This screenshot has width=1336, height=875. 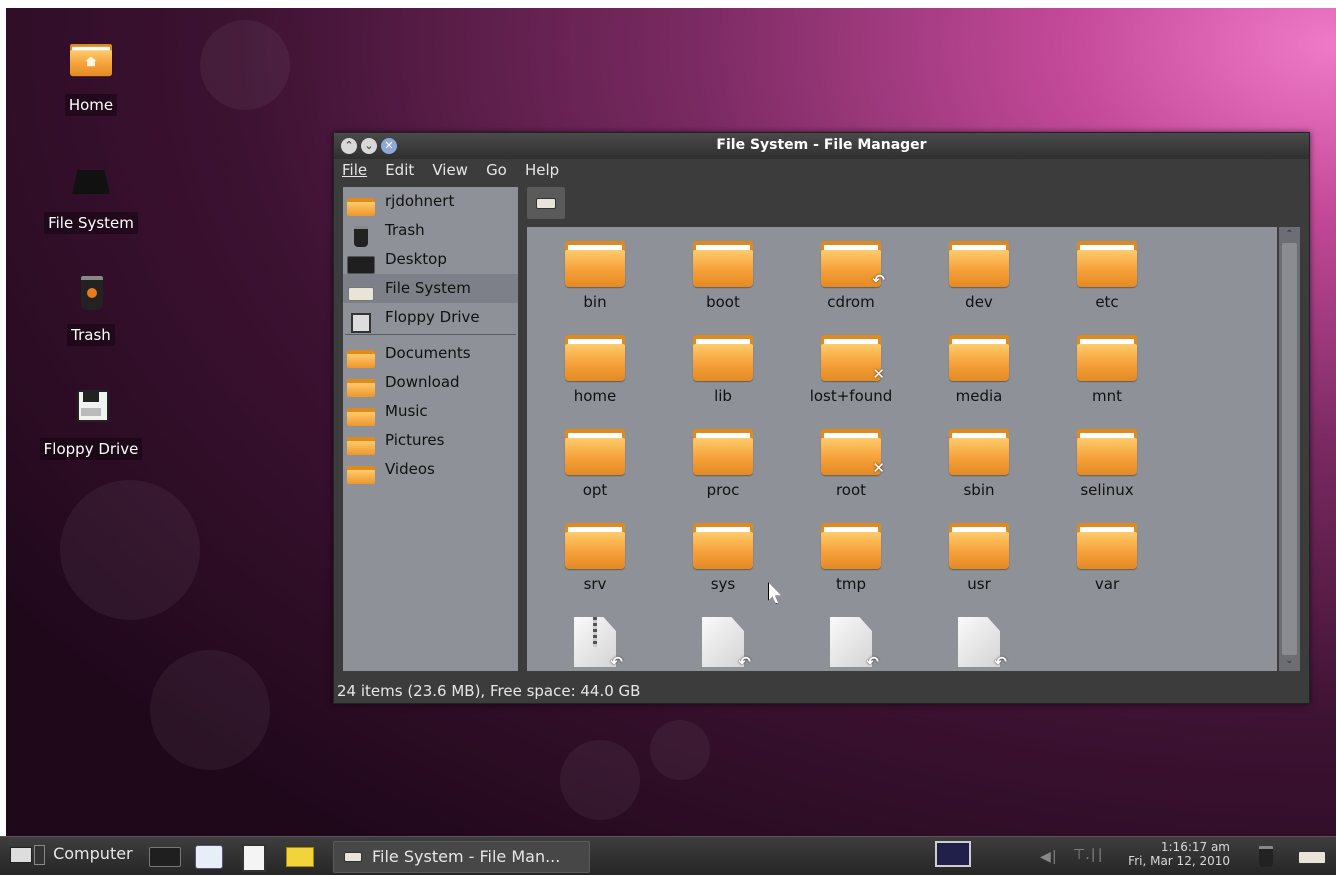 What do you see at coordinates (93, 853) in the screenshot?
I see `computer-menu-label: Computer` at bounding box center [93, 853].